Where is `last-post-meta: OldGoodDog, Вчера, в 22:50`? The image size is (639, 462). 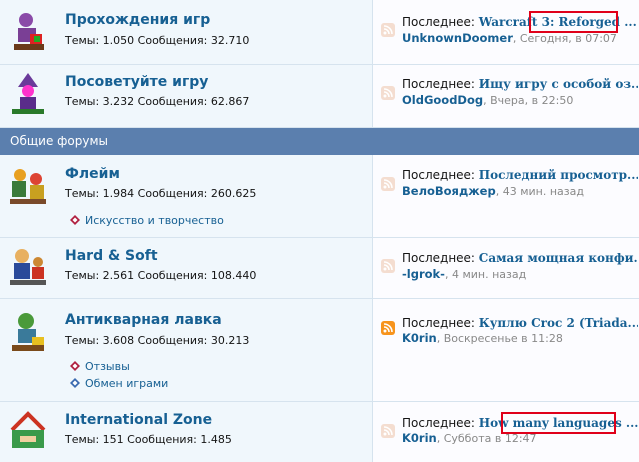
last-post-meta: OldGoodDog, Вчера, в 22:50 is located at coordinates (520, 100).